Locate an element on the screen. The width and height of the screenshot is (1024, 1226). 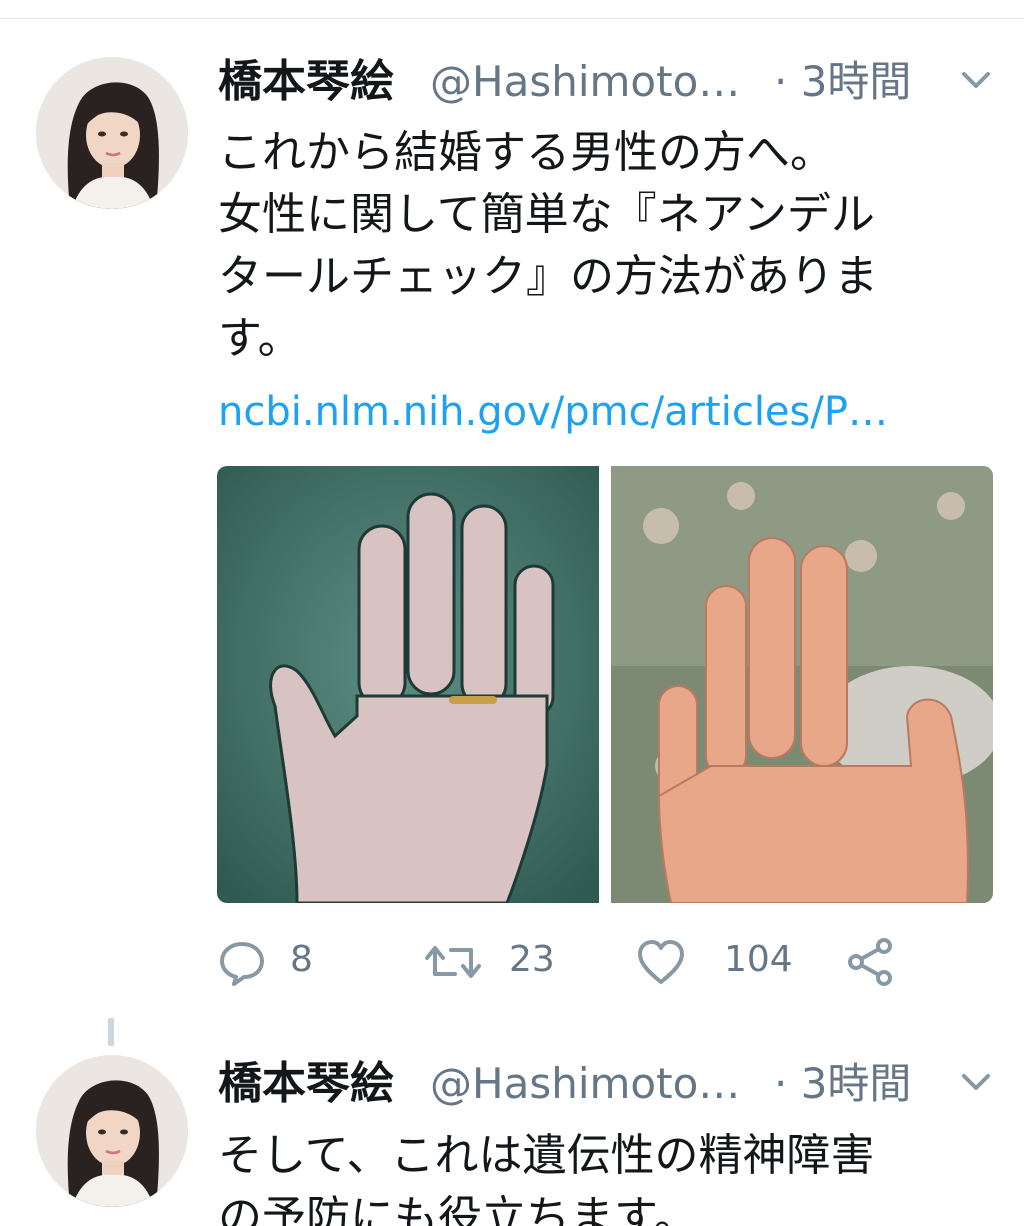
media-image-left is located at coordinates (408, 684).